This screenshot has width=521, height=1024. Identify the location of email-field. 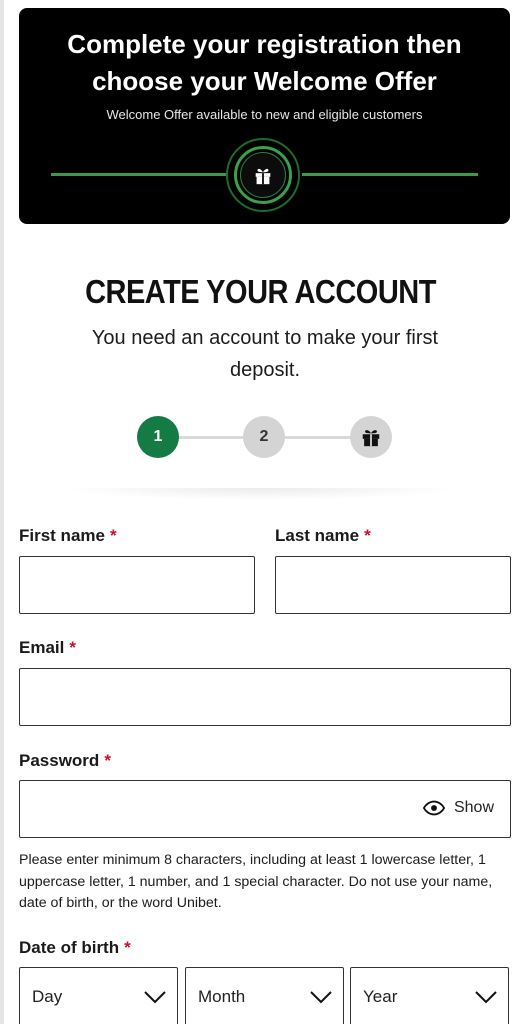
(265, 697).